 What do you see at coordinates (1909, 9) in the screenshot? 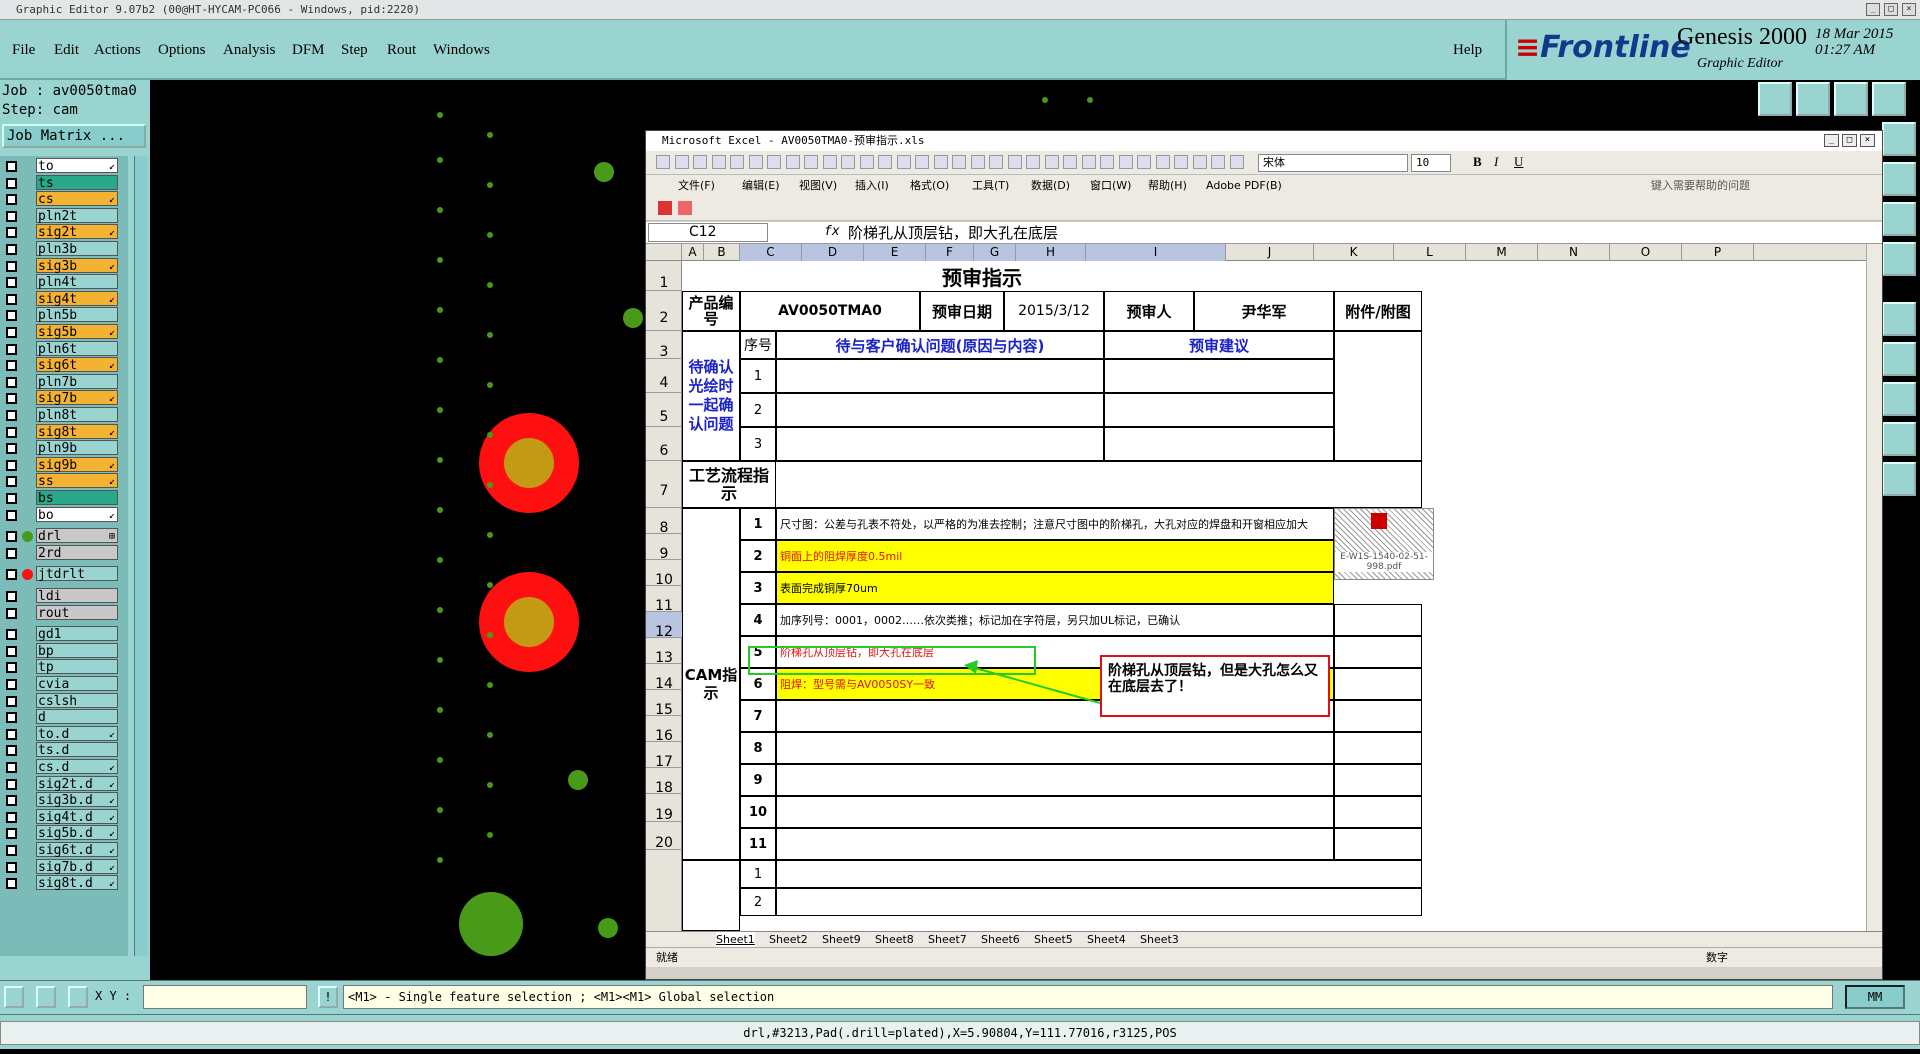
I see `close-button: ×` at bounding box center [1909, 9].